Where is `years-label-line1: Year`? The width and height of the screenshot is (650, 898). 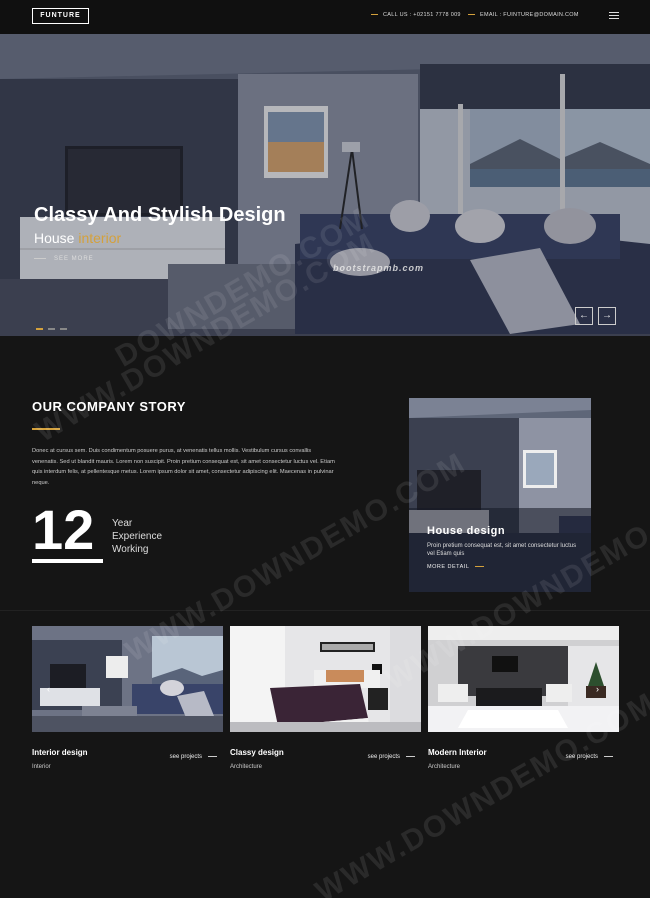 years-label-line1: Year is located at coordinates (122, 523).